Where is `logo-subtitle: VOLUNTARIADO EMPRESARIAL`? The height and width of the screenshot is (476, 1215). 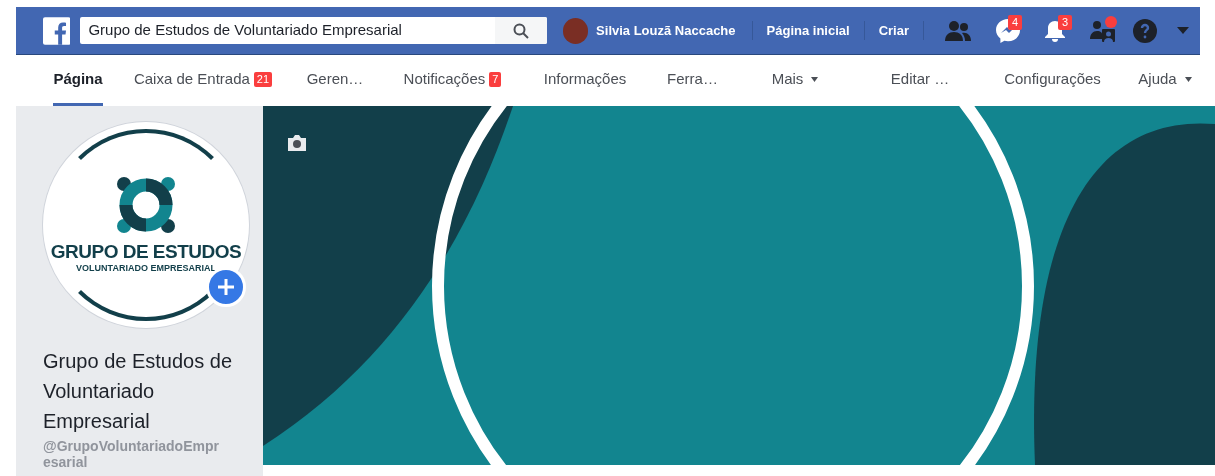
logo-subtitle: VOLUNTARIADO EMPRESARIAL is located at coordinates (146, 268).